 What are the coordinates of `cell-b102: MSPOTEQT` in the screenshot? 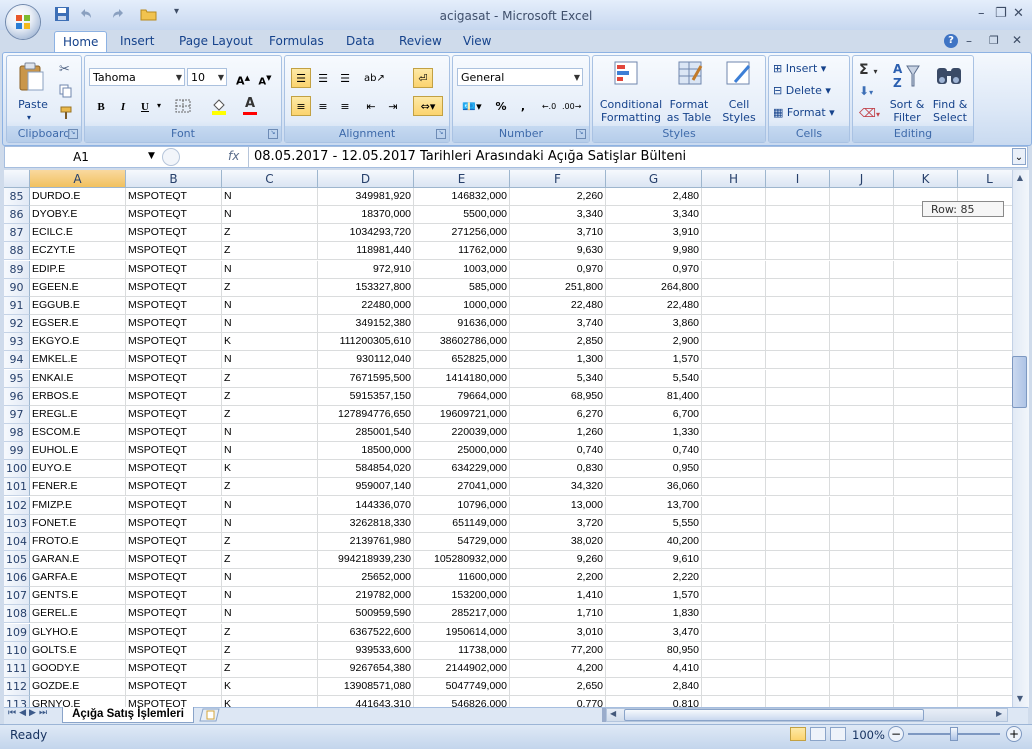 It's located at (174, 505).